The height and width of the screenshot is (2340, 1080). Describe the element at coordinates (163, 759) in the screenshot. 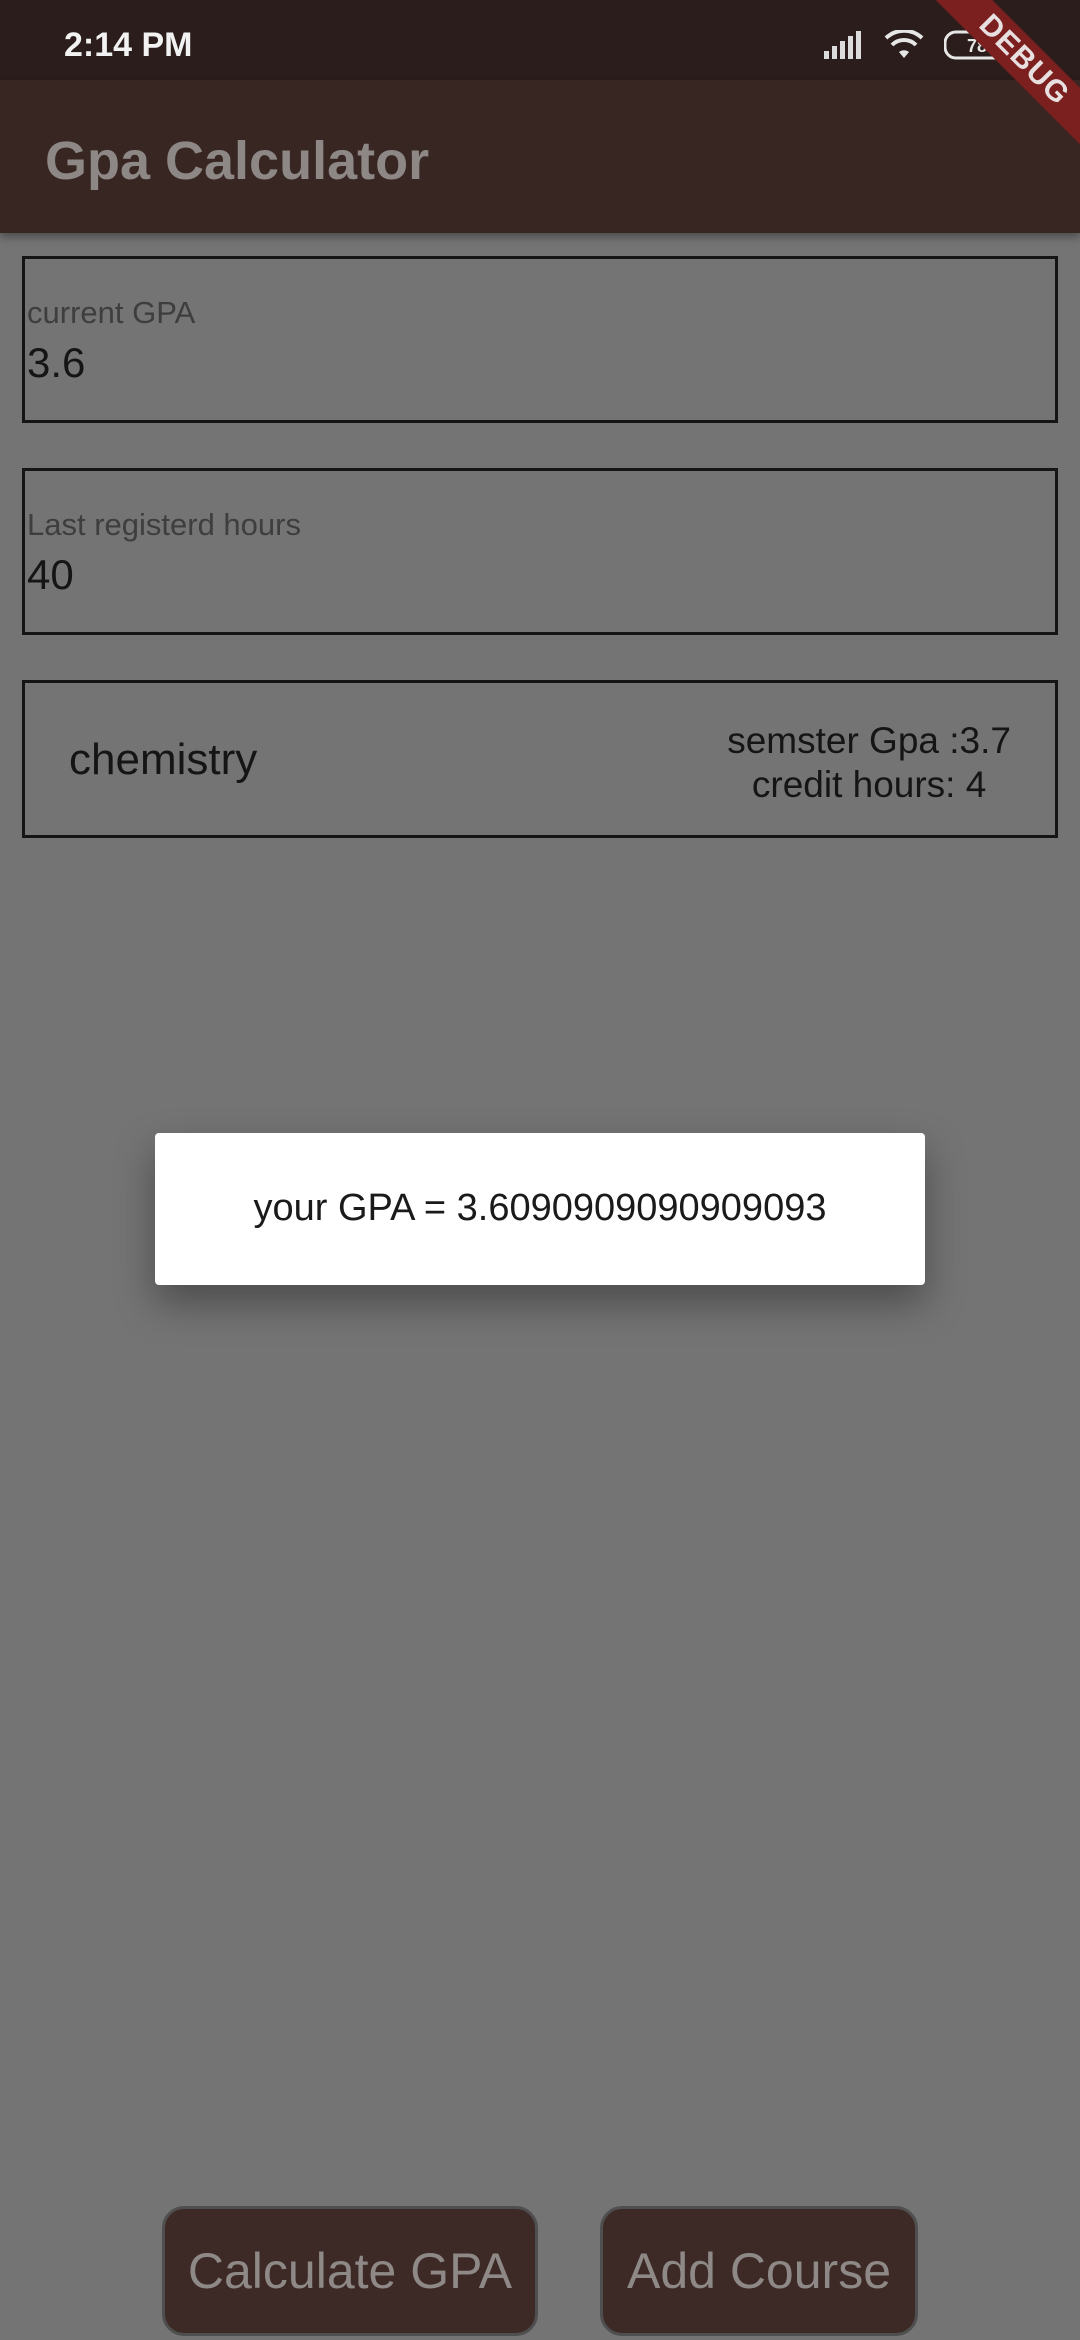

I see `course-name: chemistry` at that location.